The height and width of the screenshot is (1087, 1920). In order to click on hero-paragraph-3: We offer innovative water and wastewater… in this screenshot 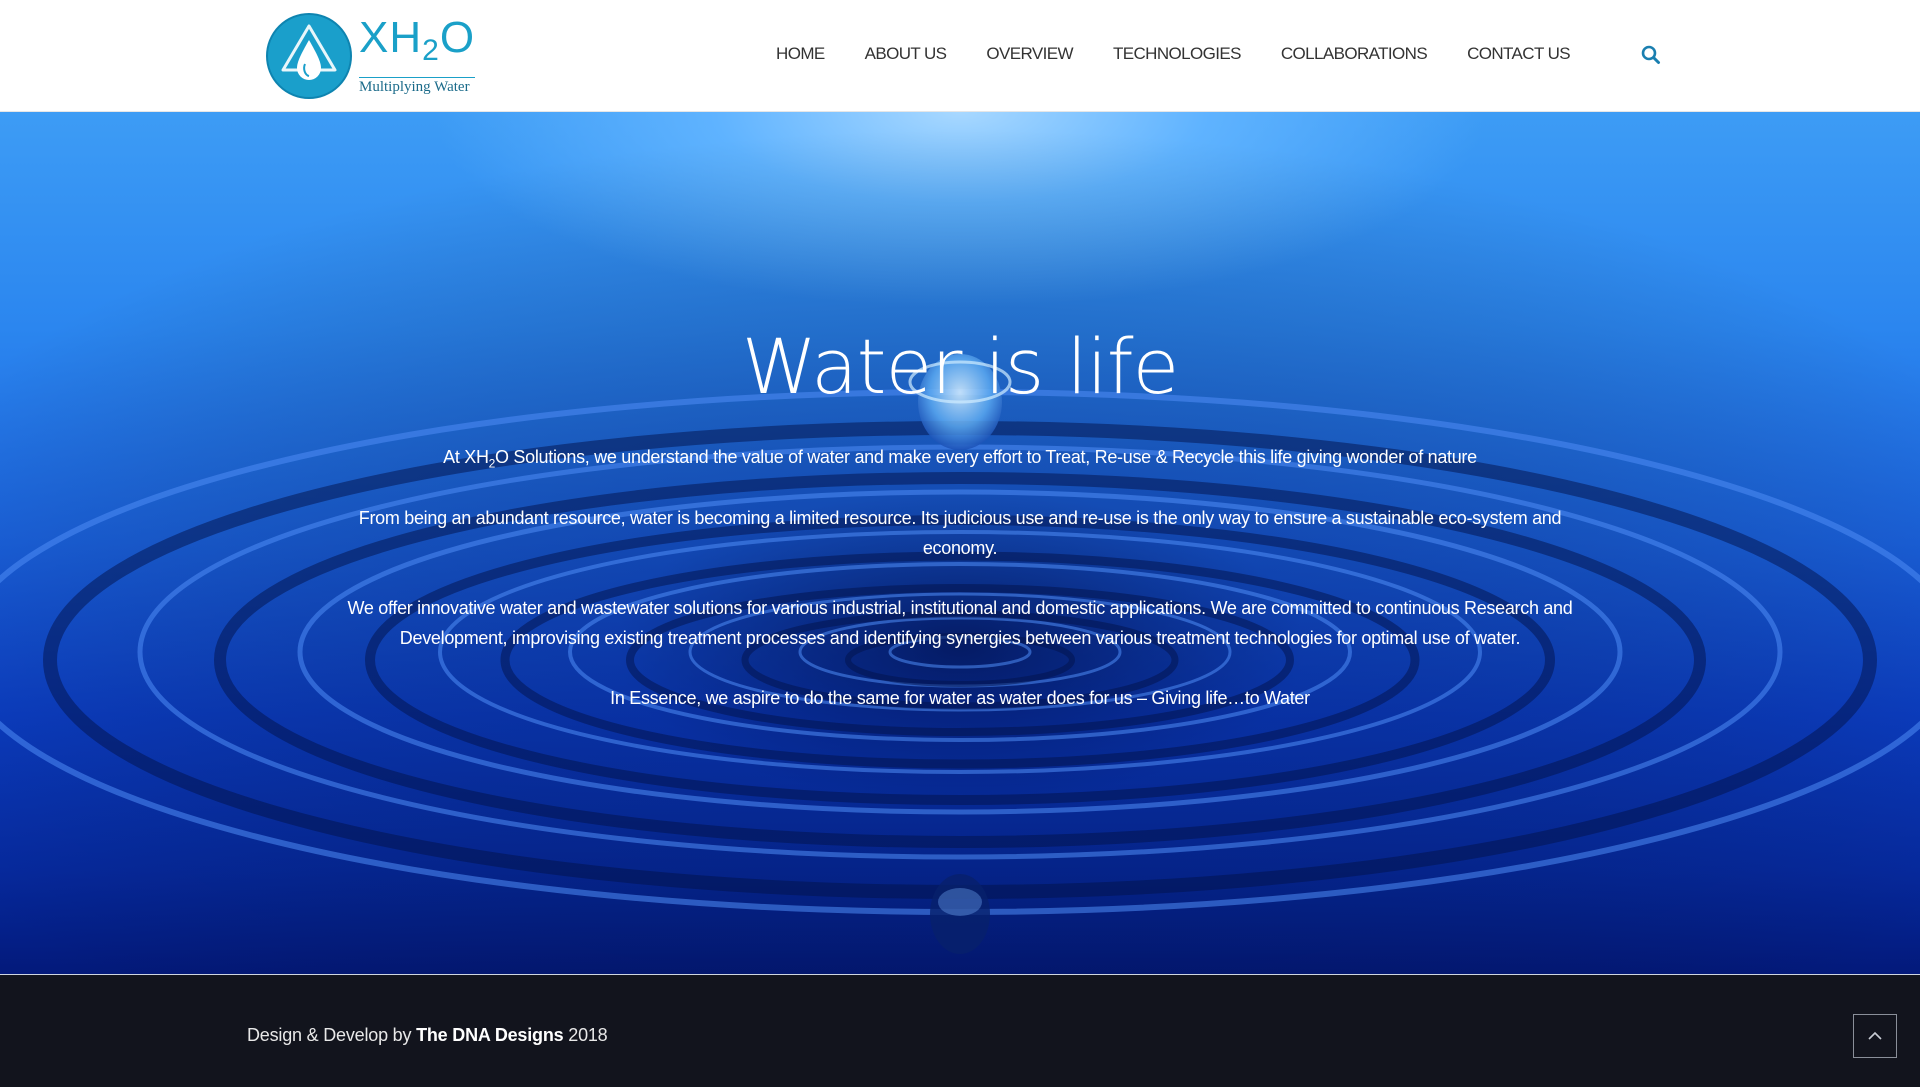, I will do `click(960, 623)`.